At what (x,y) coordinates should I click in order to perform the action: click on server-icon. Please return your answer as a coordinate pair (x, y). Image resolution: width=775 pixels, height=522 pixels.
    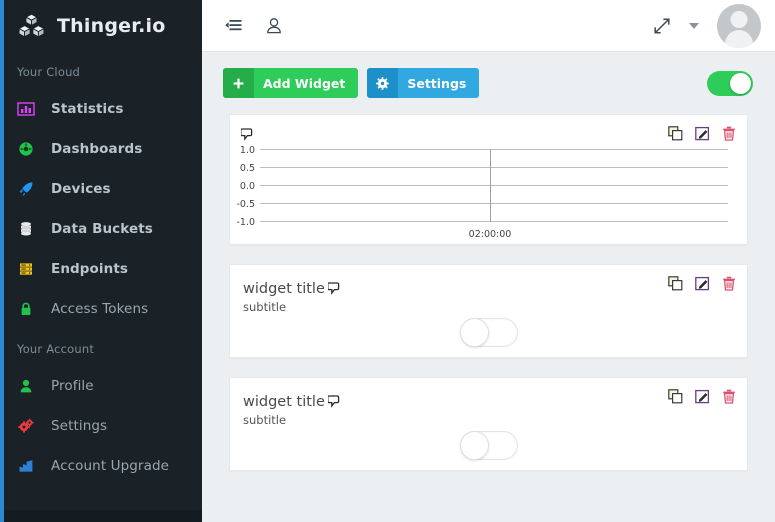
    Looking at the image, I should click on (26, 269).